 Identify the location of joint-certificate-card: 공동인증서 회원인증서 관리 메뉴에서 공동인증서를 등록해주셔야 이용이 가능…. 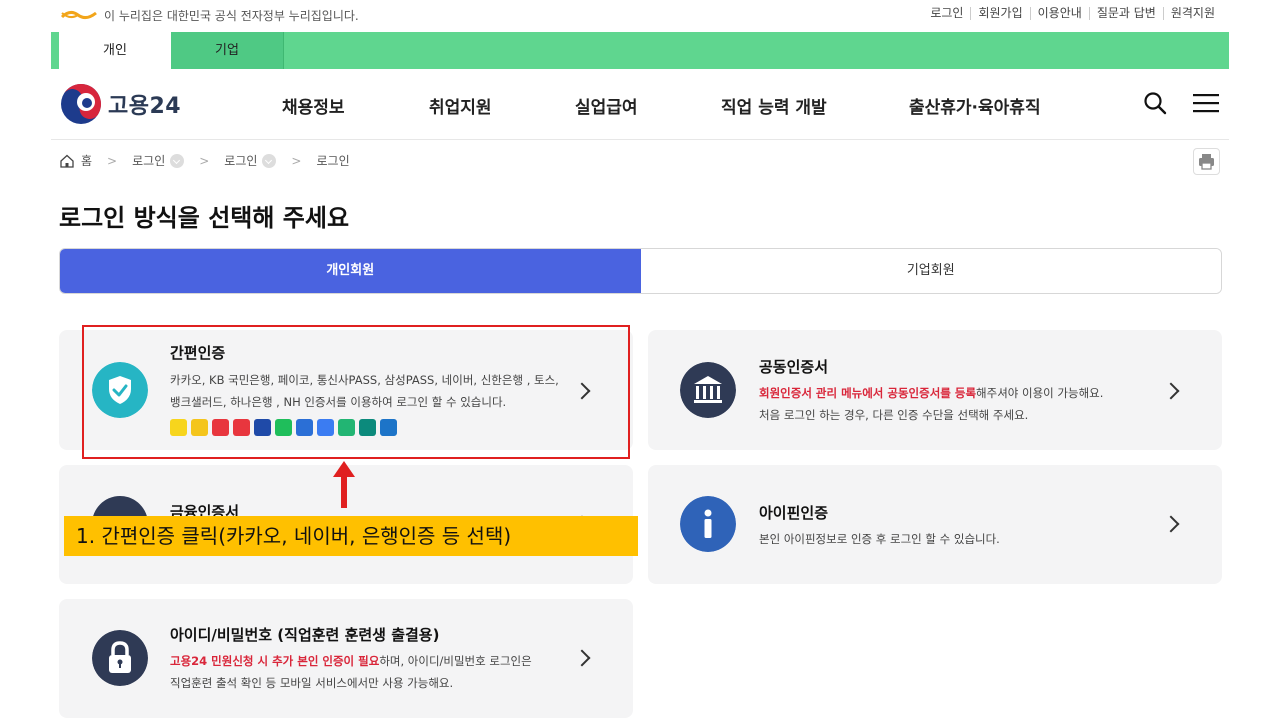
(935, 390).